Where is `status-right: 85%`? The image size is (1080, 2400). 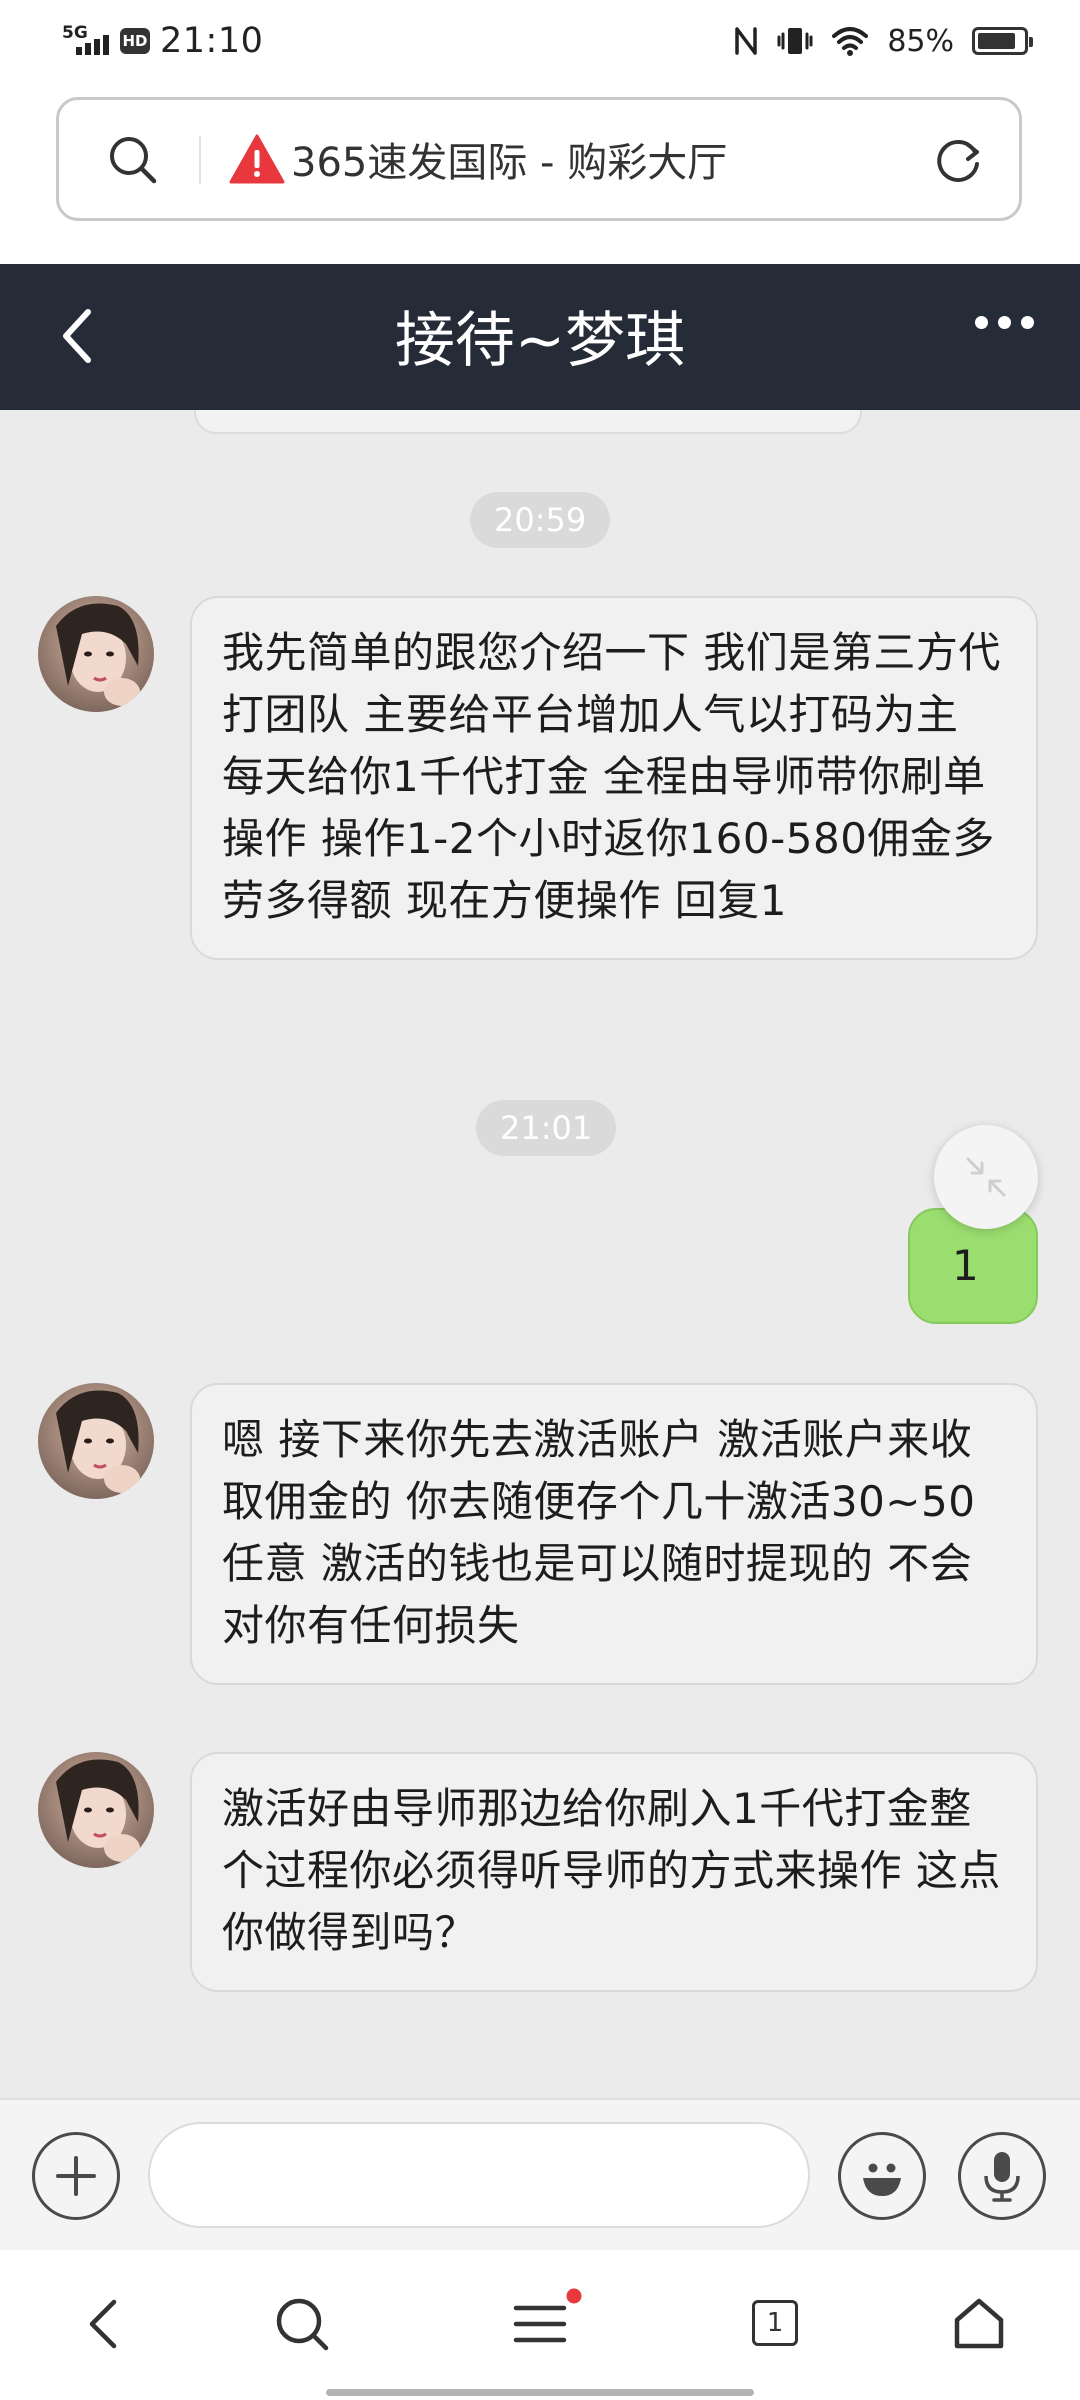
status-right: 85% is located at coordinates (883, 41).